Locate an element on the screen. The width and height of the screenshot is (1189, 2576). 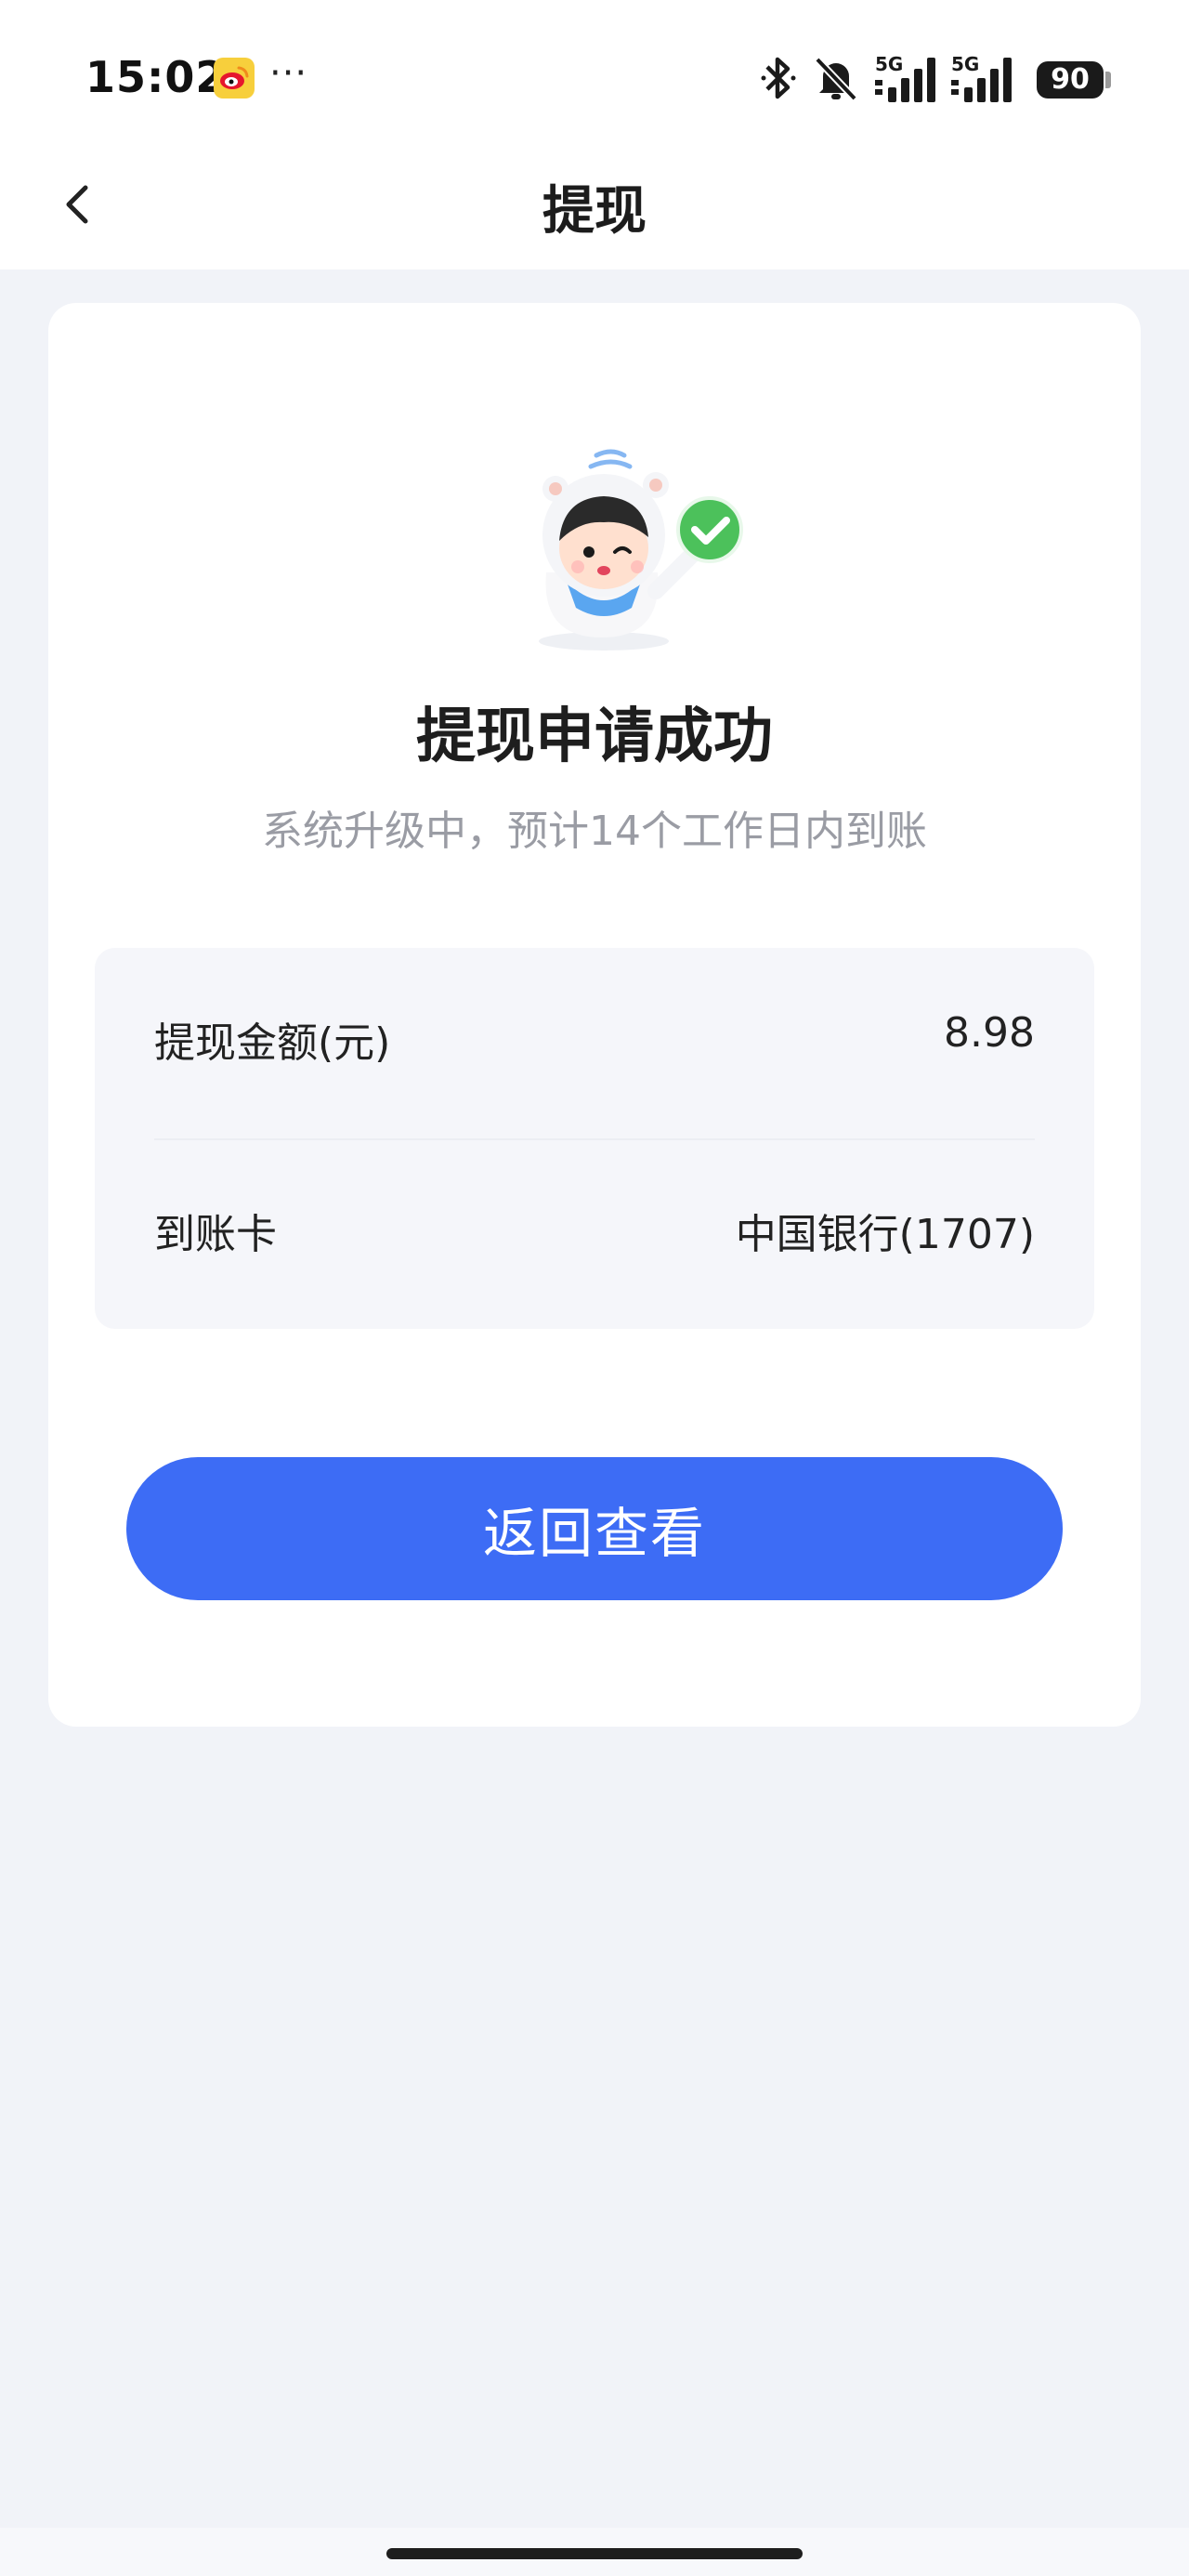
result-title: 提现申请成功 is located at coordinates (594, 737).